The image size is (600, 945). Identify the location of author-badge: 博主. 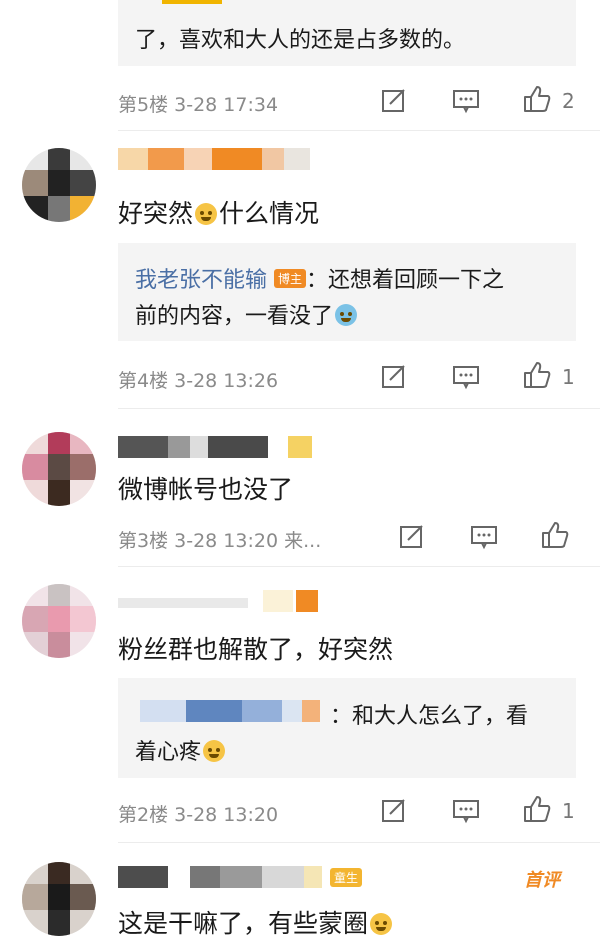
(290, 278).